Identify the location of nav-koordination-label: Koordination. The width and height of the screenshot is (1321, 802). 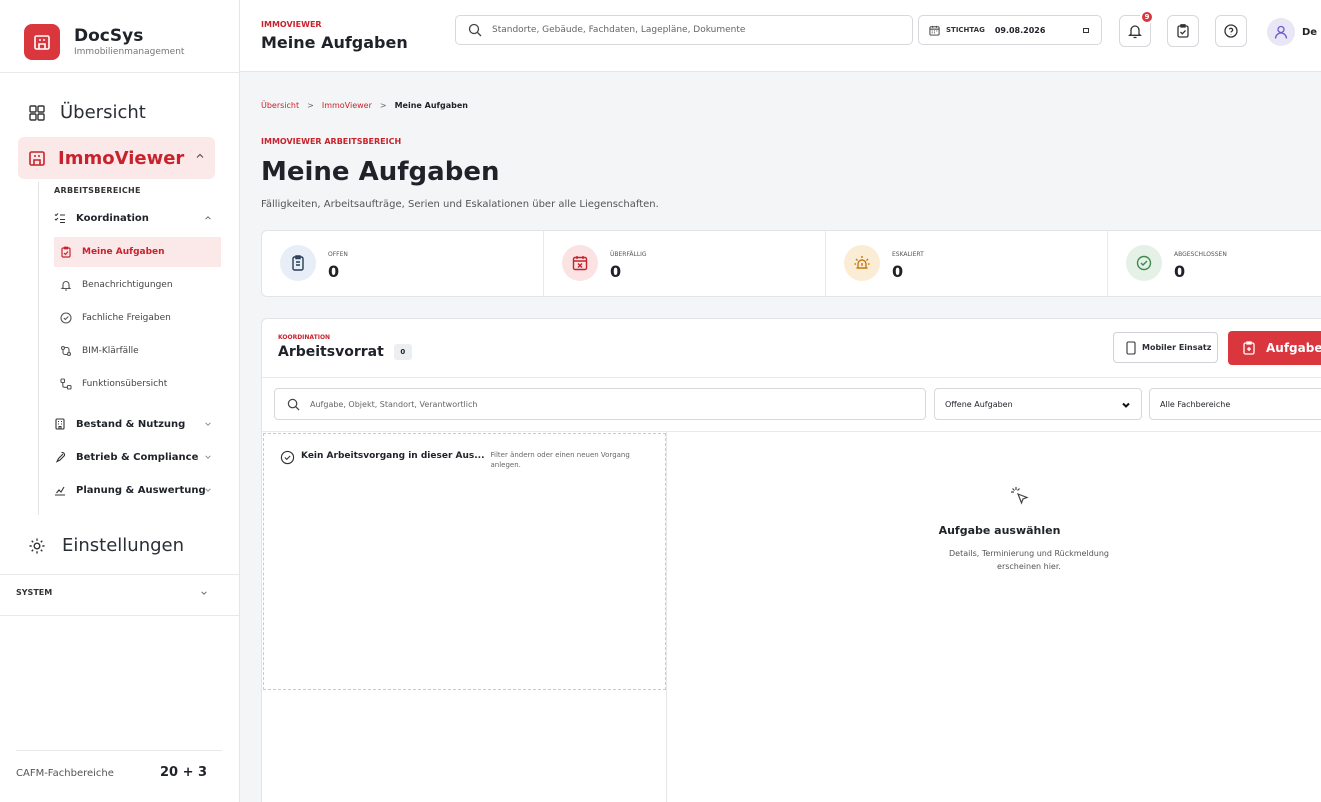
(112, 218).